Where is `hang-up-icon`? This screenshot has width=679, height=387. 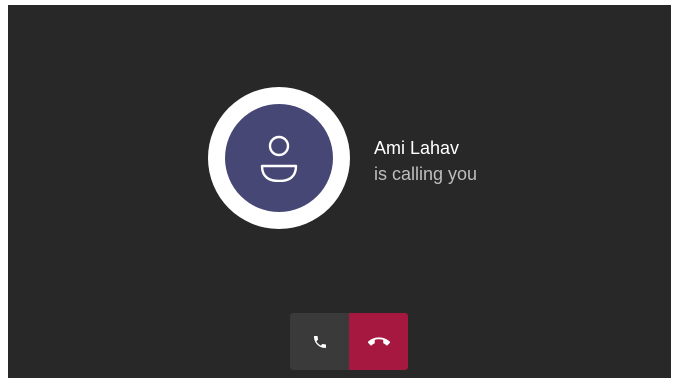
hang-up-icon is located at coordinates (378, 340).